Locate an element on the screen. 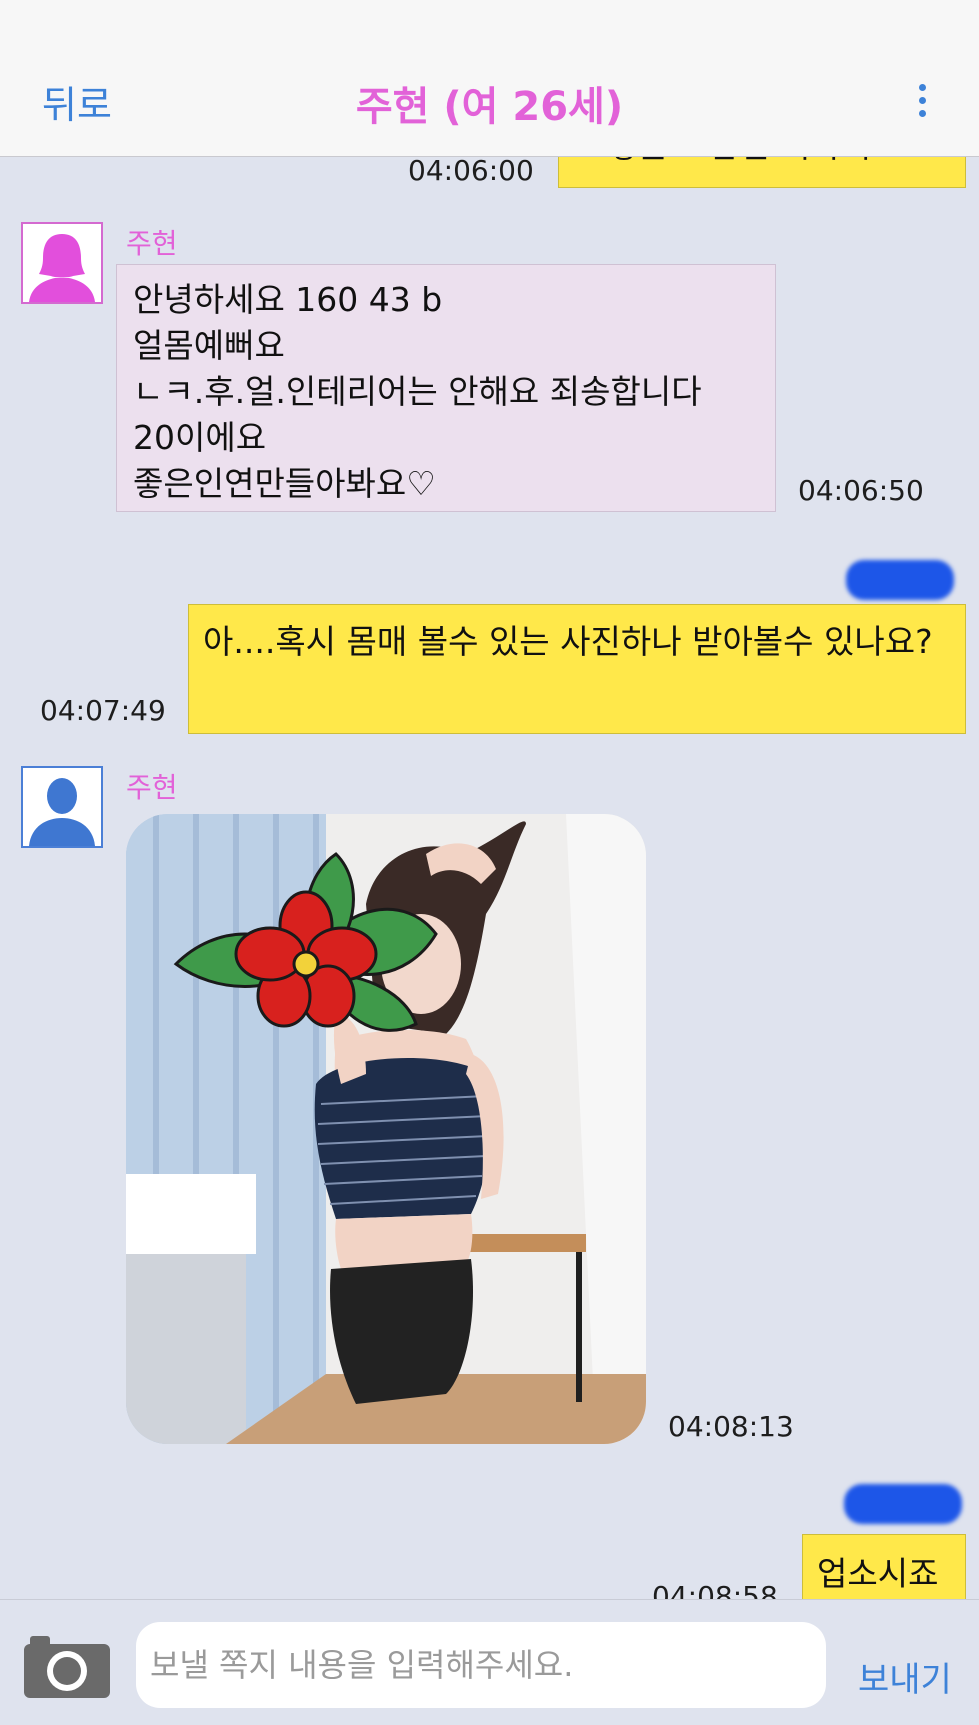  message-timestamp: 04:08:58 is located at coordinates (715, 1589).